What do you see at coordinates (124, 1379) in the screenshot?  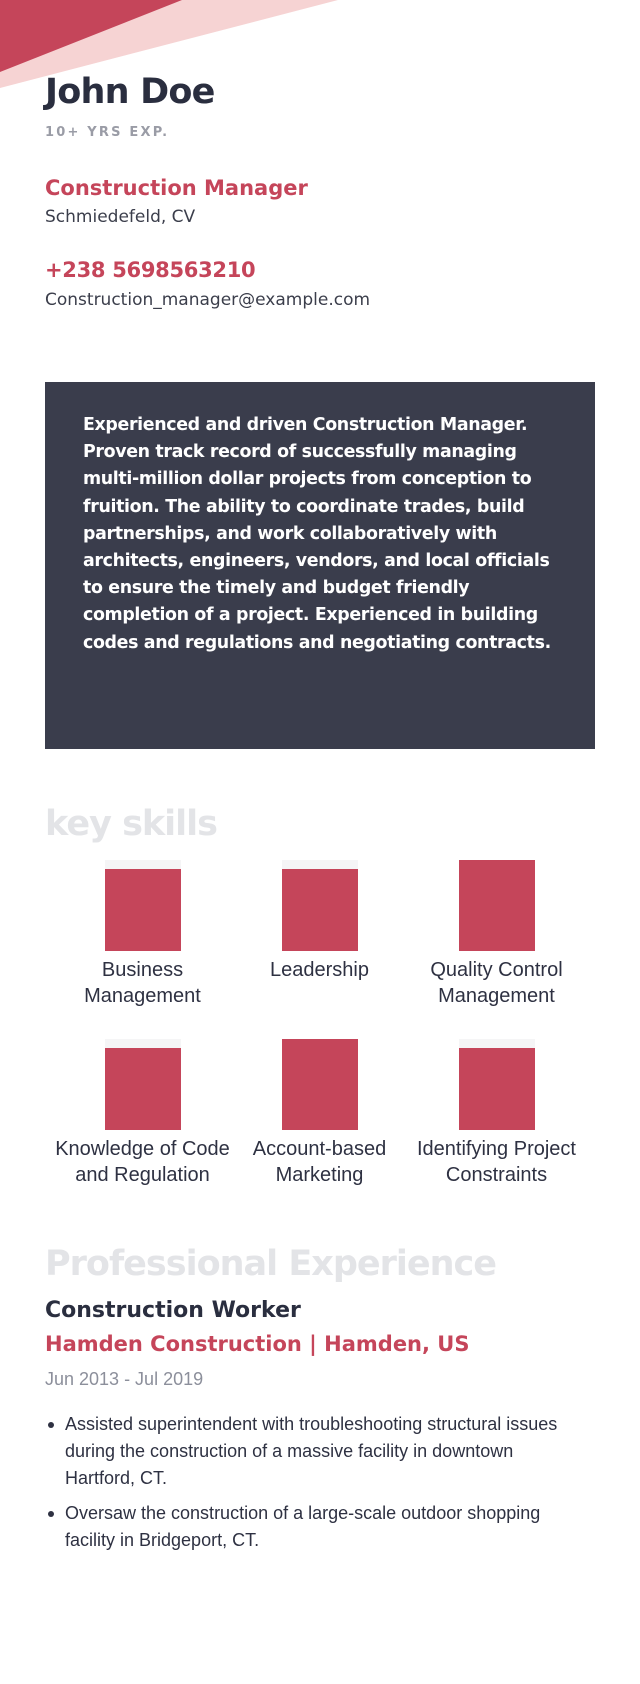 I see `job-dates: Jun 2013 - Jul 2019` at bounding box center [124, 1379].